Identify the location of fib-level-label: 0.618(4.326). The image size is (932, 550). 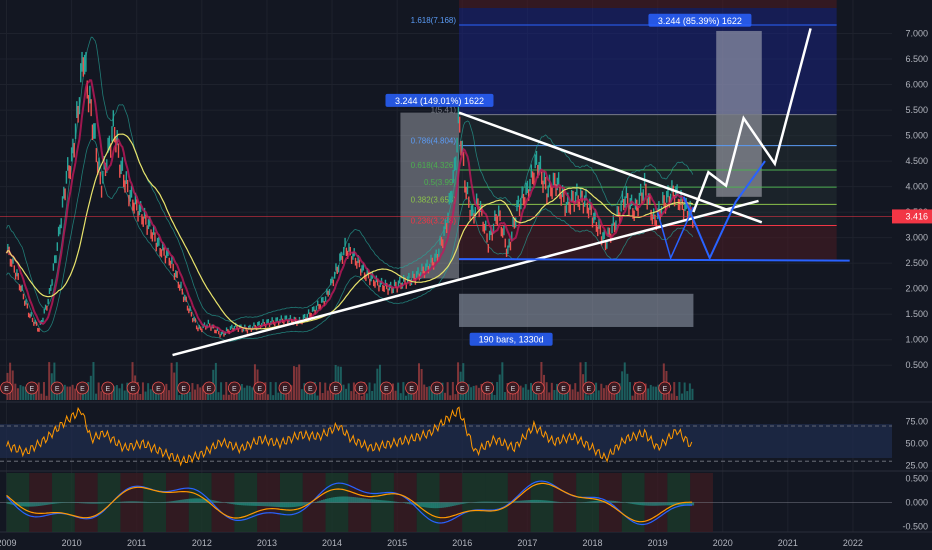
(434, 165).